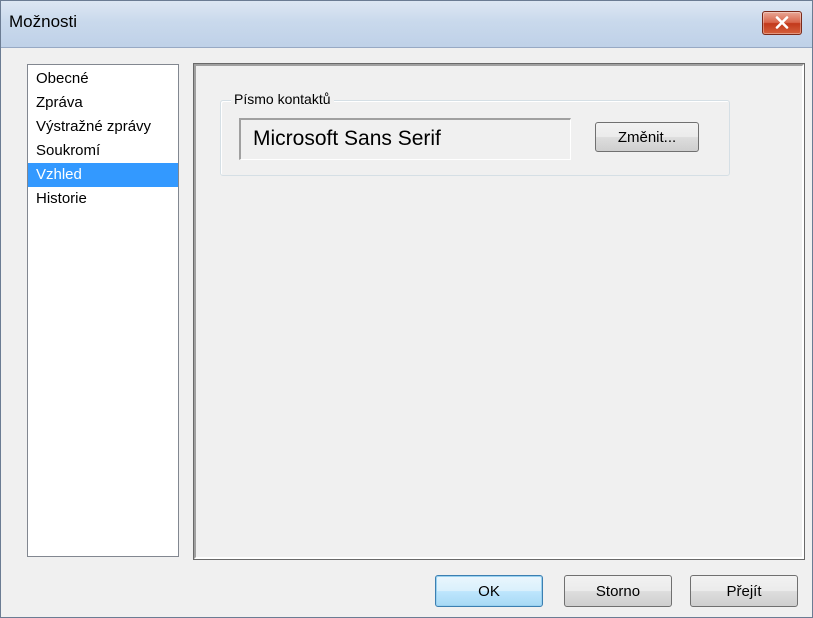 The height and width of the screenshot is (618, 813). I want to click on close-icon, so click(782, 22).